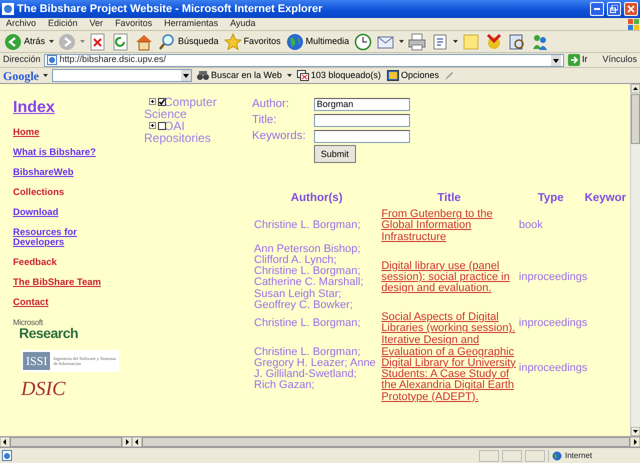  Describe the element at coordinates (98, 41) in the screenshot. I see `stop-icon` at that location.